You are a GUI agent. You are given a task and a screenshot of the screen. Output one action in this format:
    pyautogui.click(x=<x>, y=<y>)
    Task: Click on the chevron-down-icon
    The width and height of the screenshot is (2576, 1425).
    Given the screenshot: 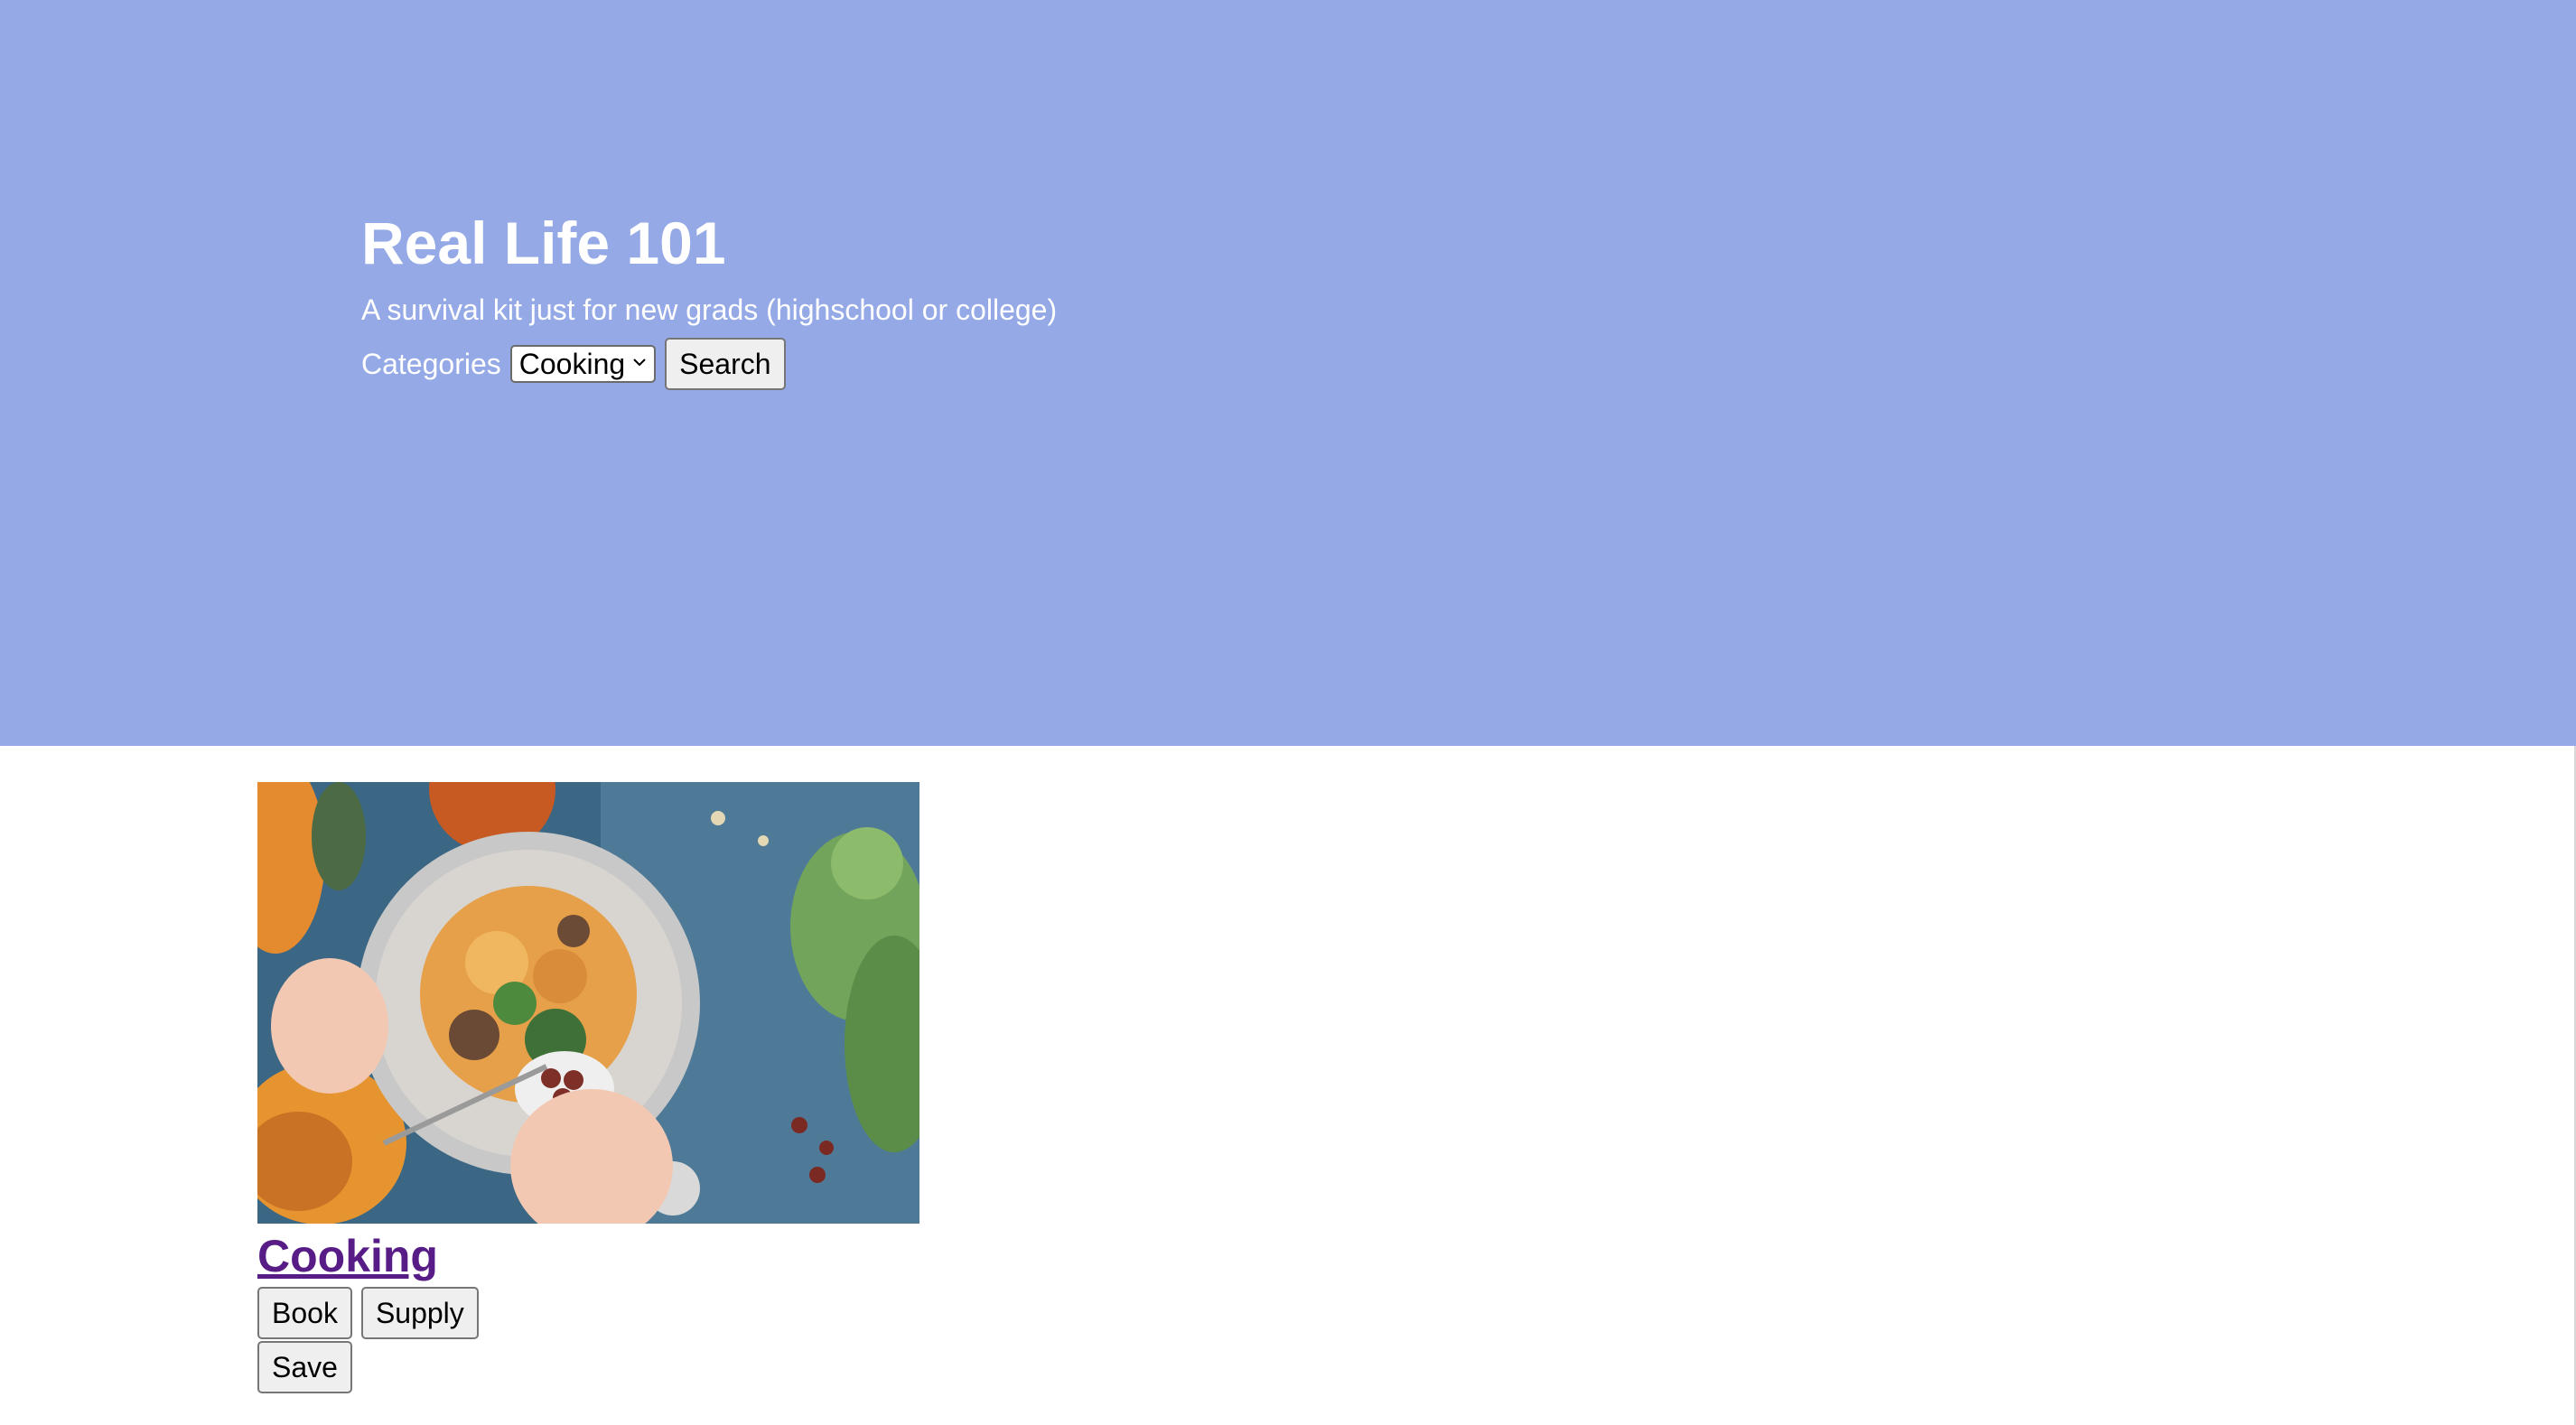 What is the action you would take?
    pyautogui.click(x=639, y=363)
    